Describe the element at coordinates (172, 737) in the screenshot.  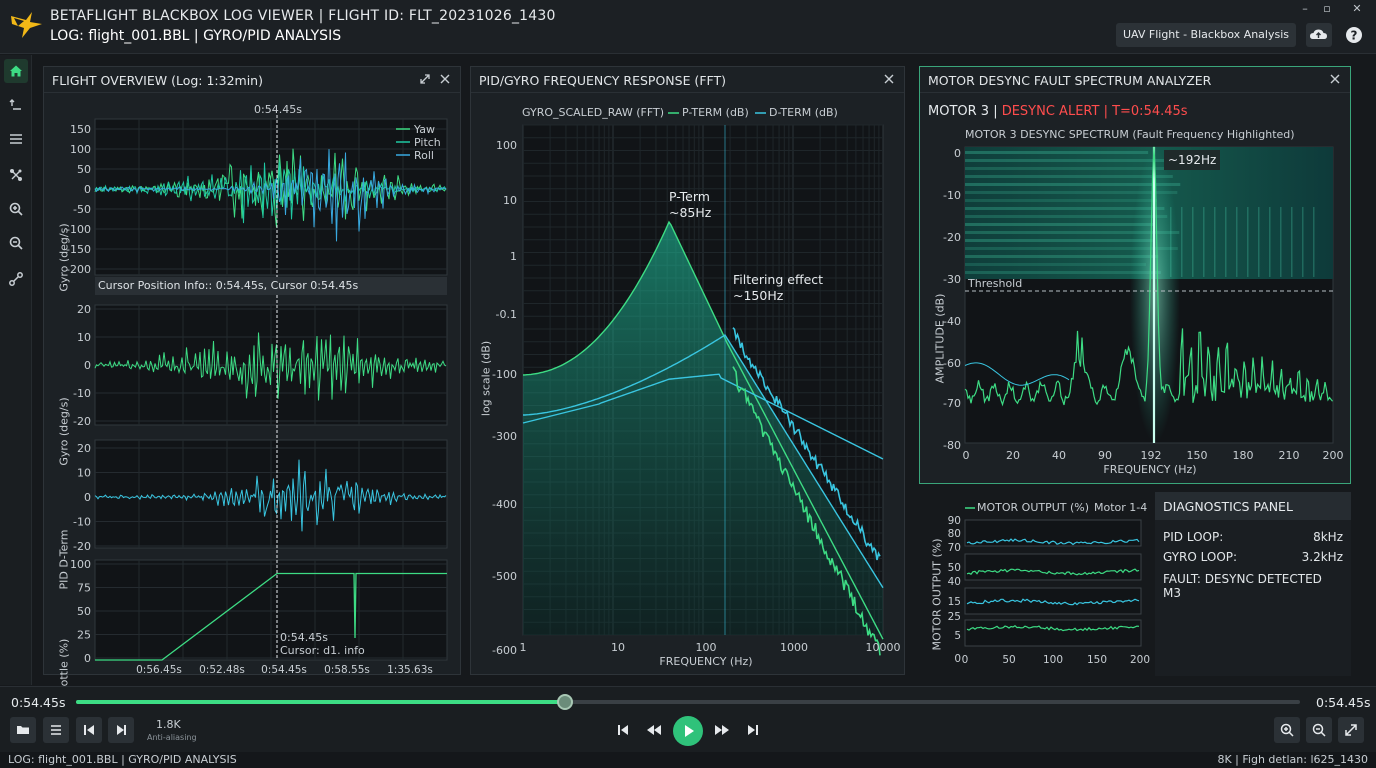
I see `rate-label: Anti-aliasing` at that location.